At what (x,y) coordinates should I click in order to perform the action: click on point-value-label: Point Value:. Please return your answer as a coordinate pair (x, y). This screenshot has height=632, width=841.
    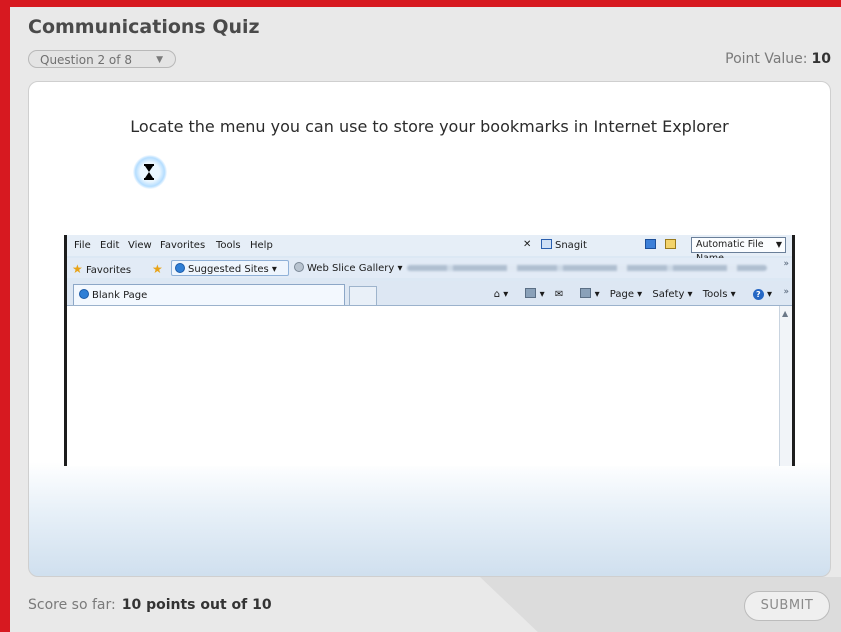
    Looking at the image, I should click on (766, 59).